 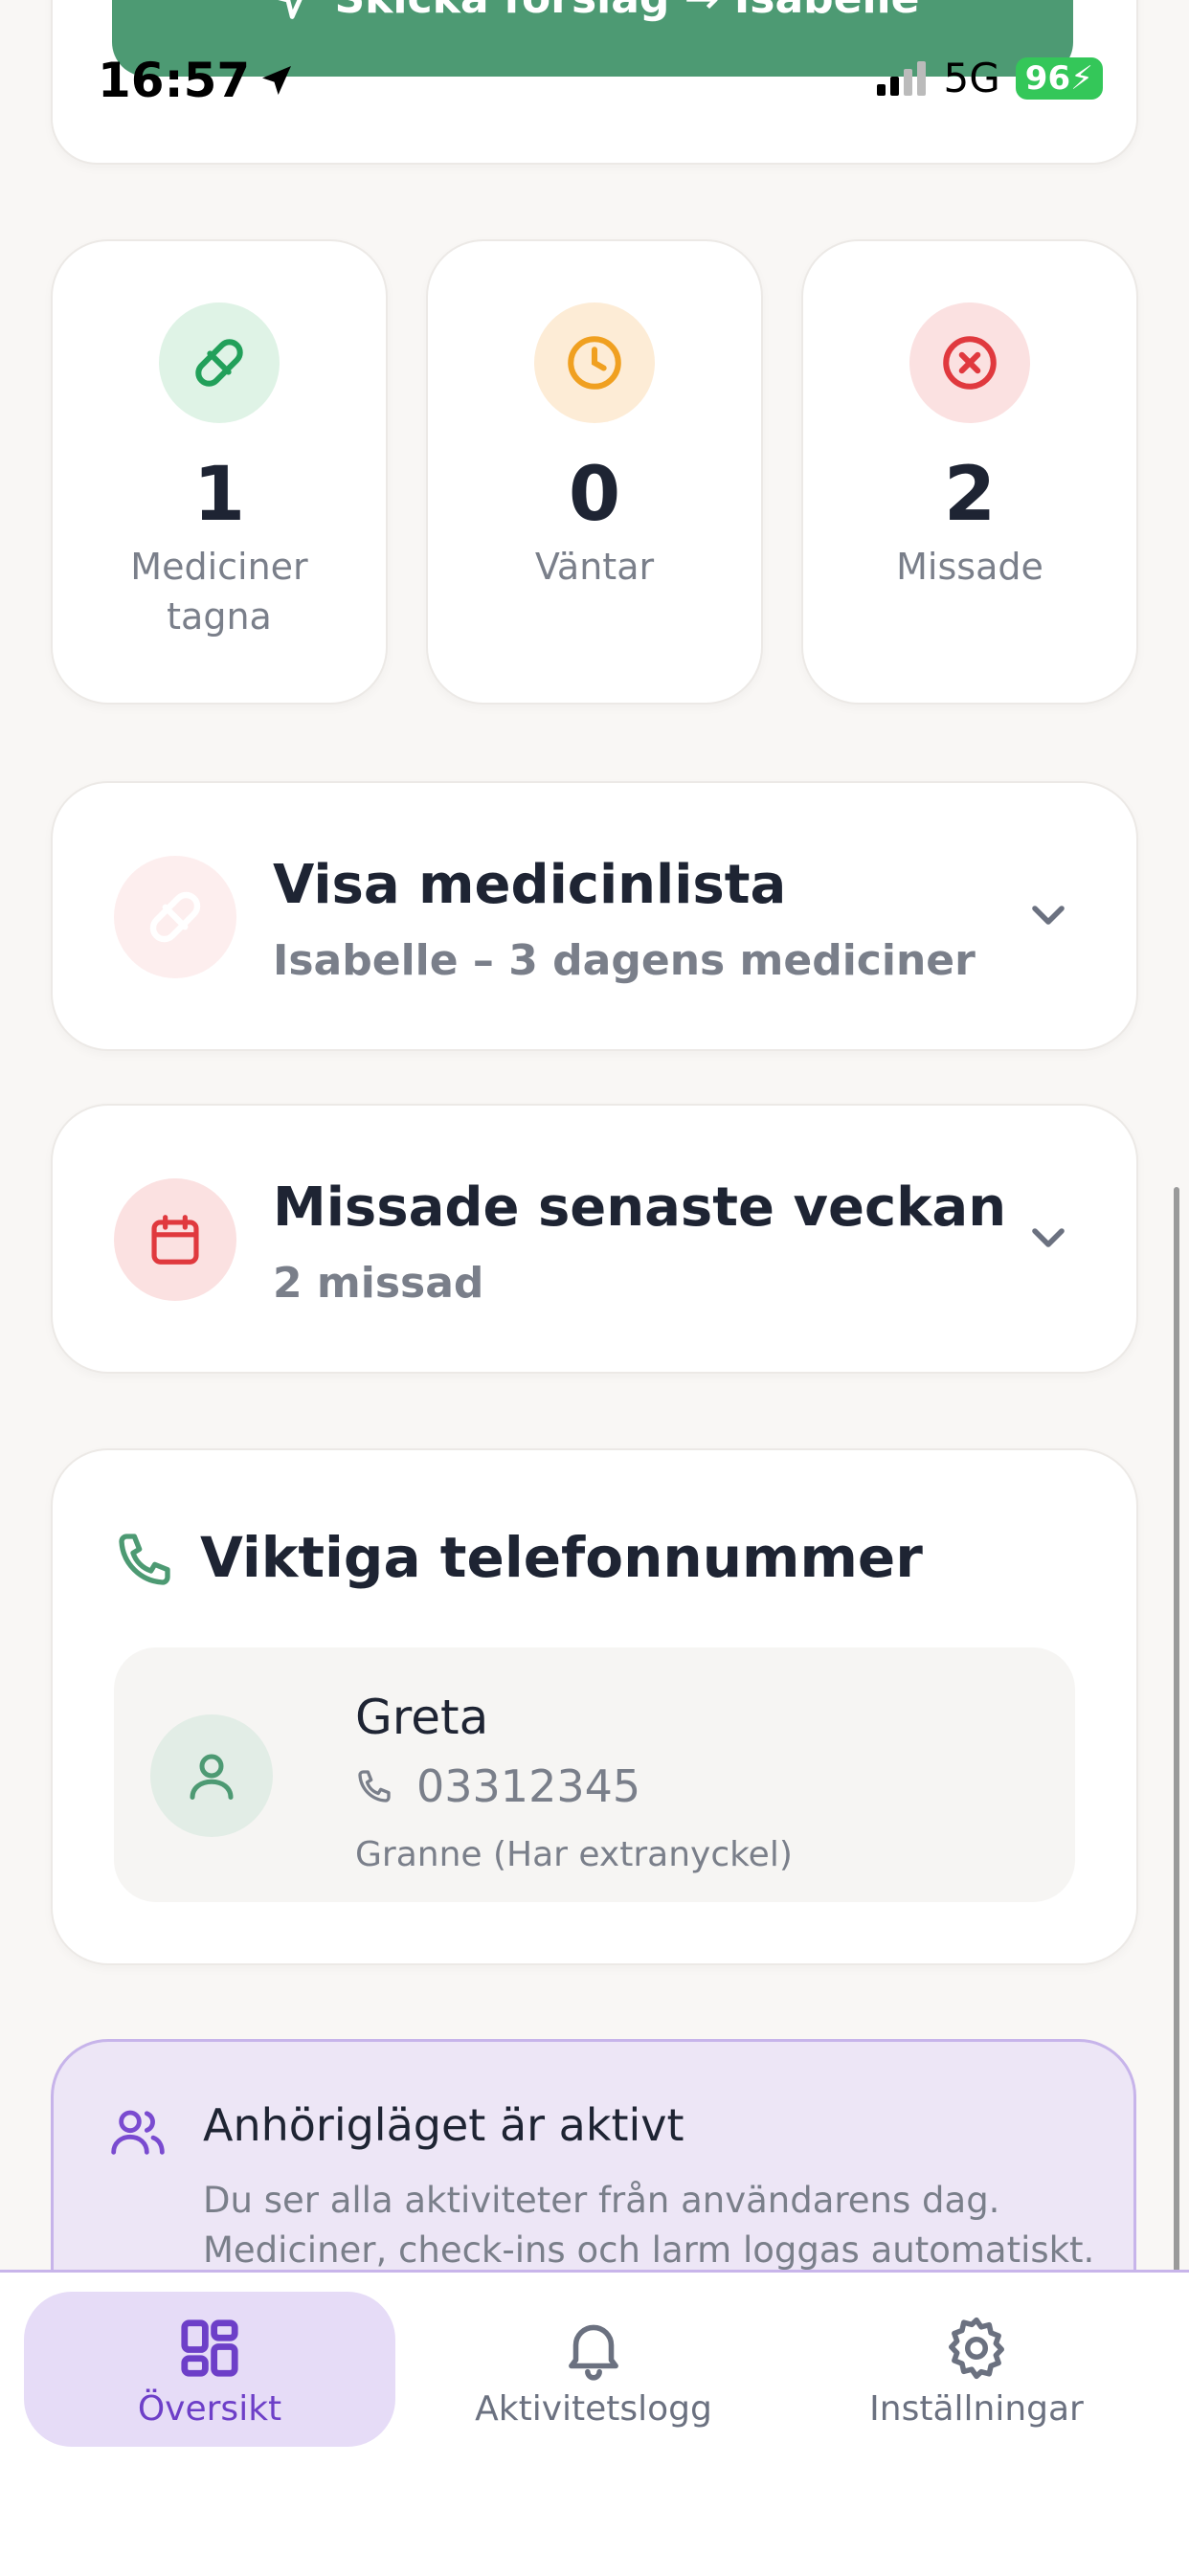 I want to click on stat-missed-card: 2 Missade, so click(x=969, y=472).